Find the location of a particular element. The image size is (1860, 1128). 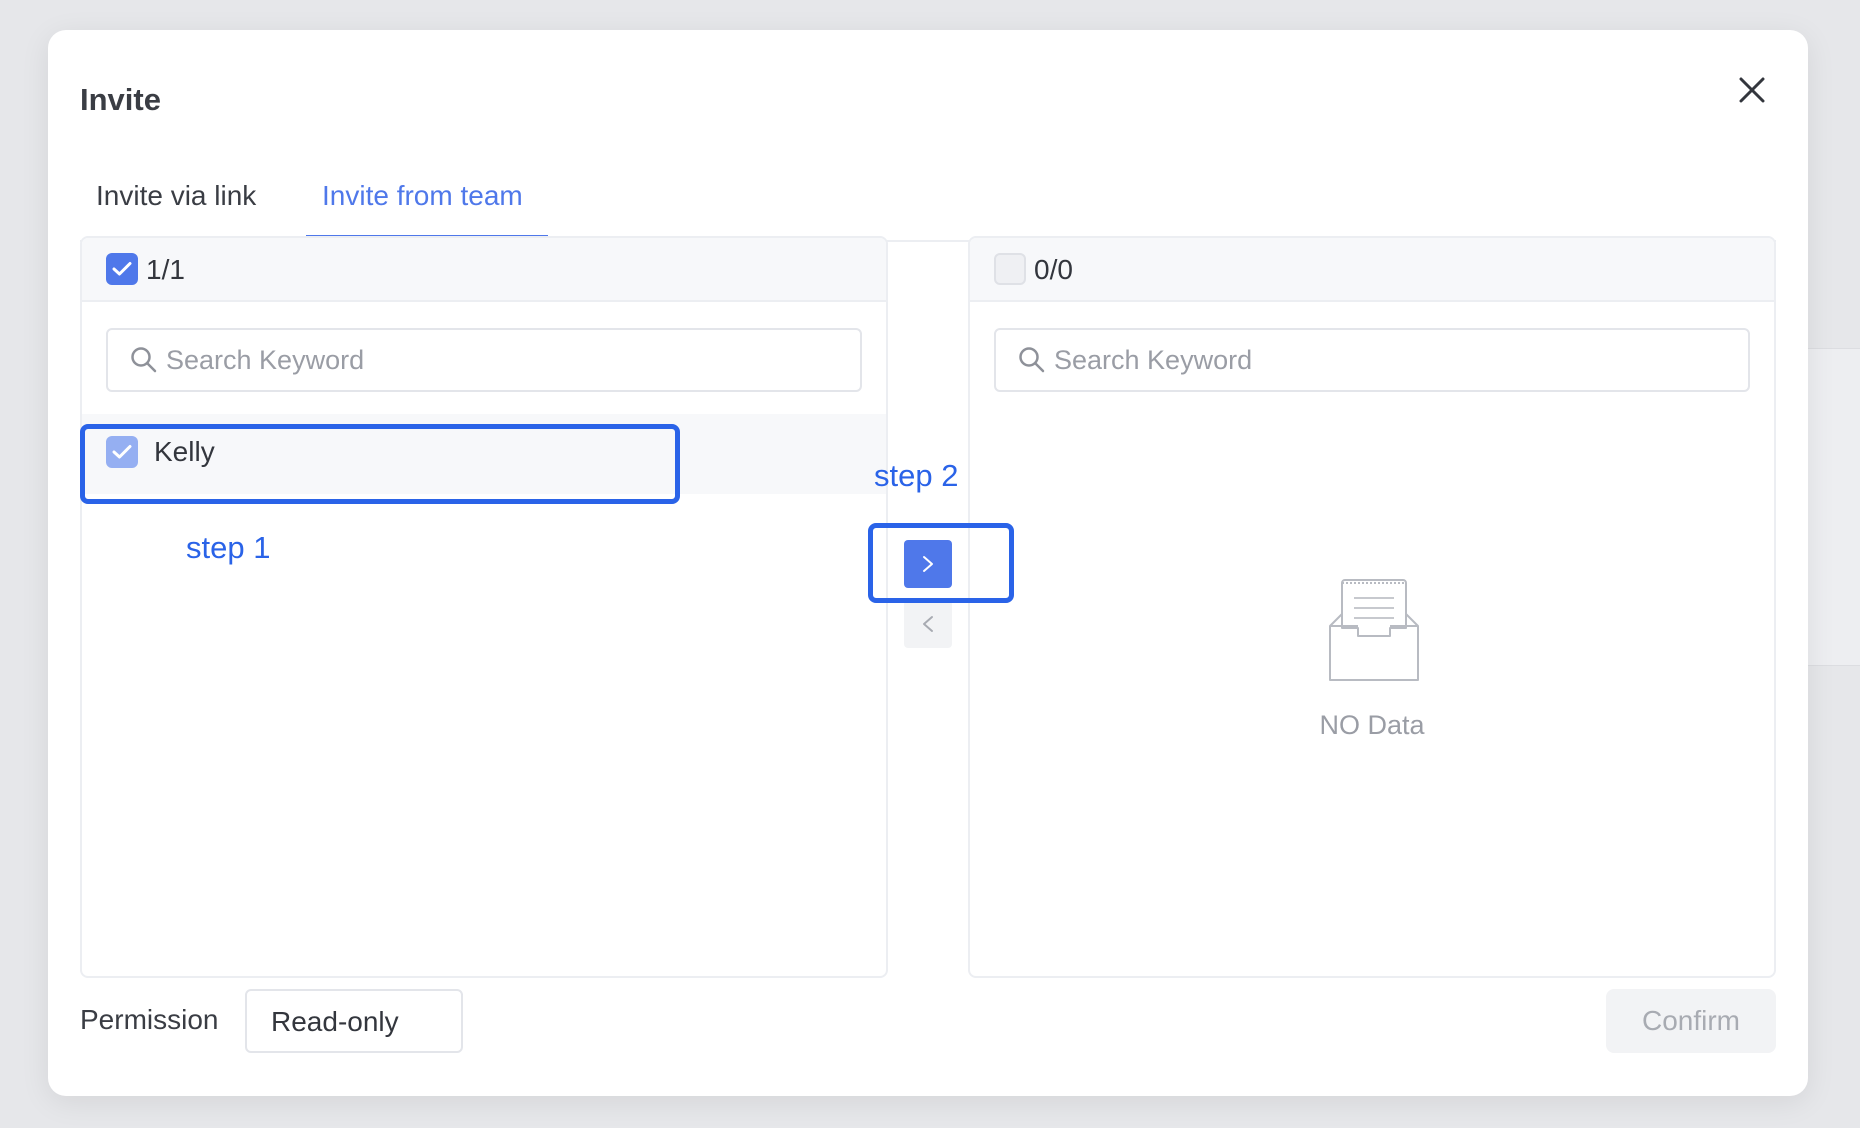

list-item: Kelly is located at coordinates (484, 454).